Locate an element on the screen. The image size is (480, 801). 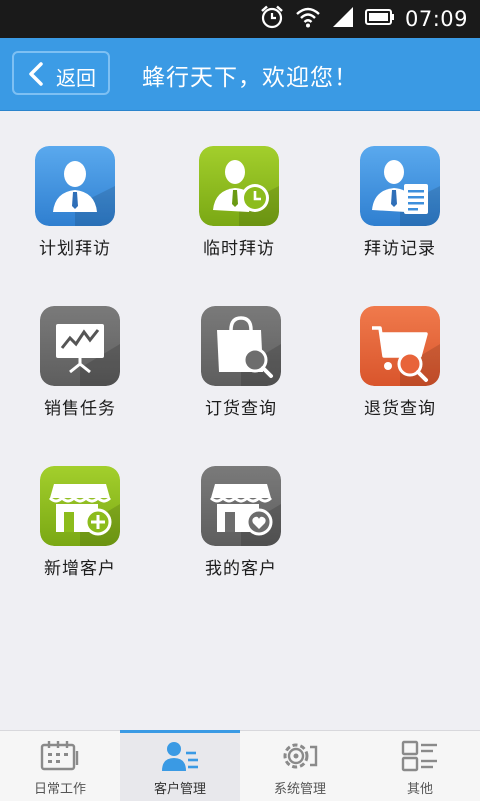
order-query-icon is located at coordinates (241, 346).